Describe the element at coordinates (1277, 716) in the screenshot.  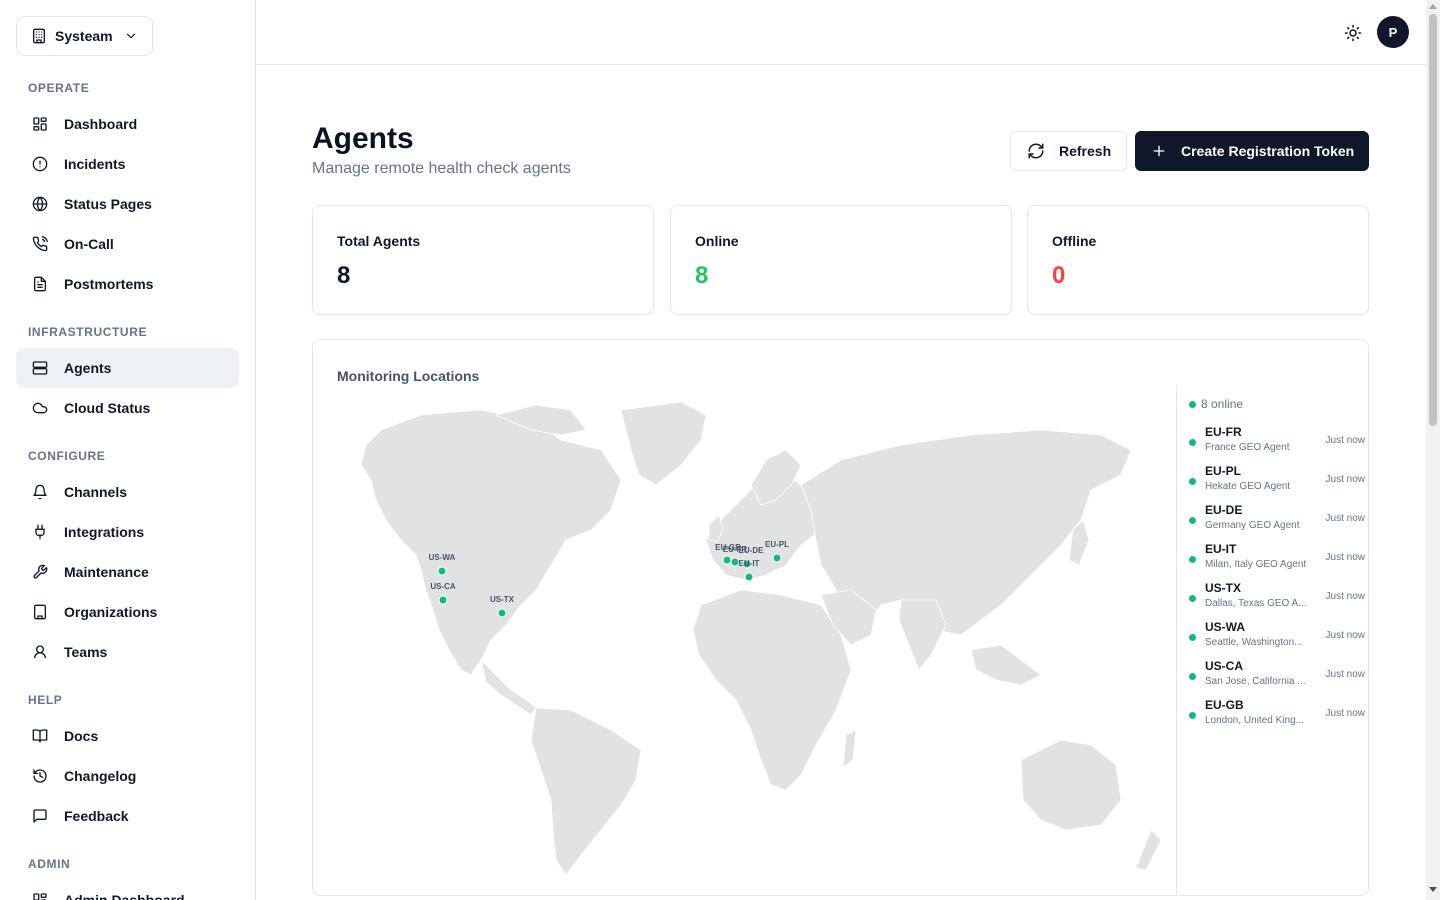
I see `agent-list-item: EU-GB London, United King... Just now` at that location.